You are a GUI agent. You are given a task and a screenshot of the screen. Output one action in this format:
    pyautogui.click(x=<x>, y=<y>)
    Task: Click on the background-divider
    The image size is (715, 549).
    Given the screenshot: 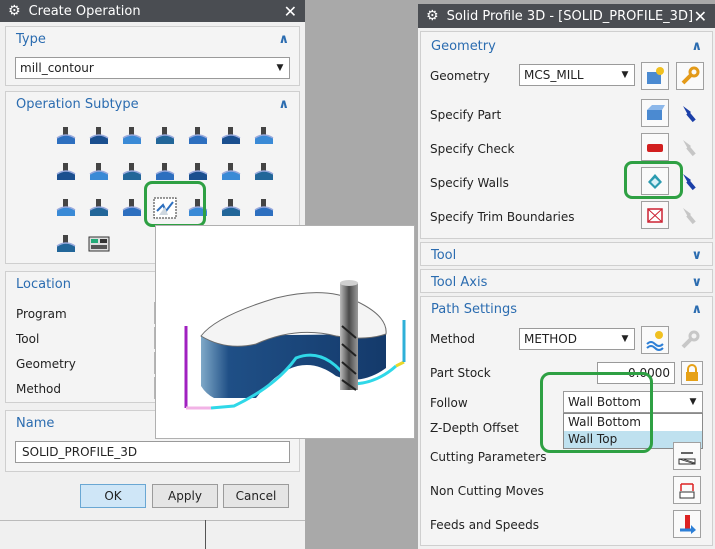 What is the action you would take?
    pyautogui.click(x=205, y=534)
    